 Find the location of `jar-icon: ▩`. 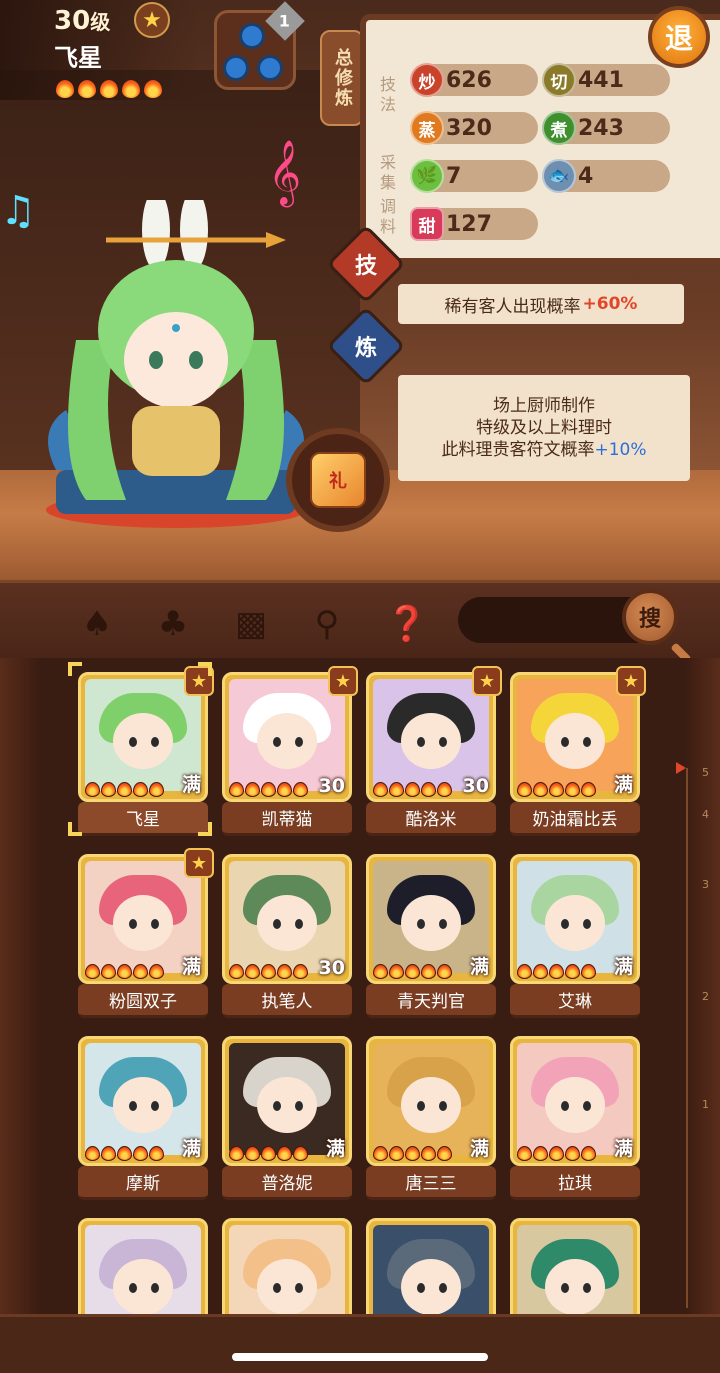

jar-icon: ▩ is located at coordinates (251, 624).